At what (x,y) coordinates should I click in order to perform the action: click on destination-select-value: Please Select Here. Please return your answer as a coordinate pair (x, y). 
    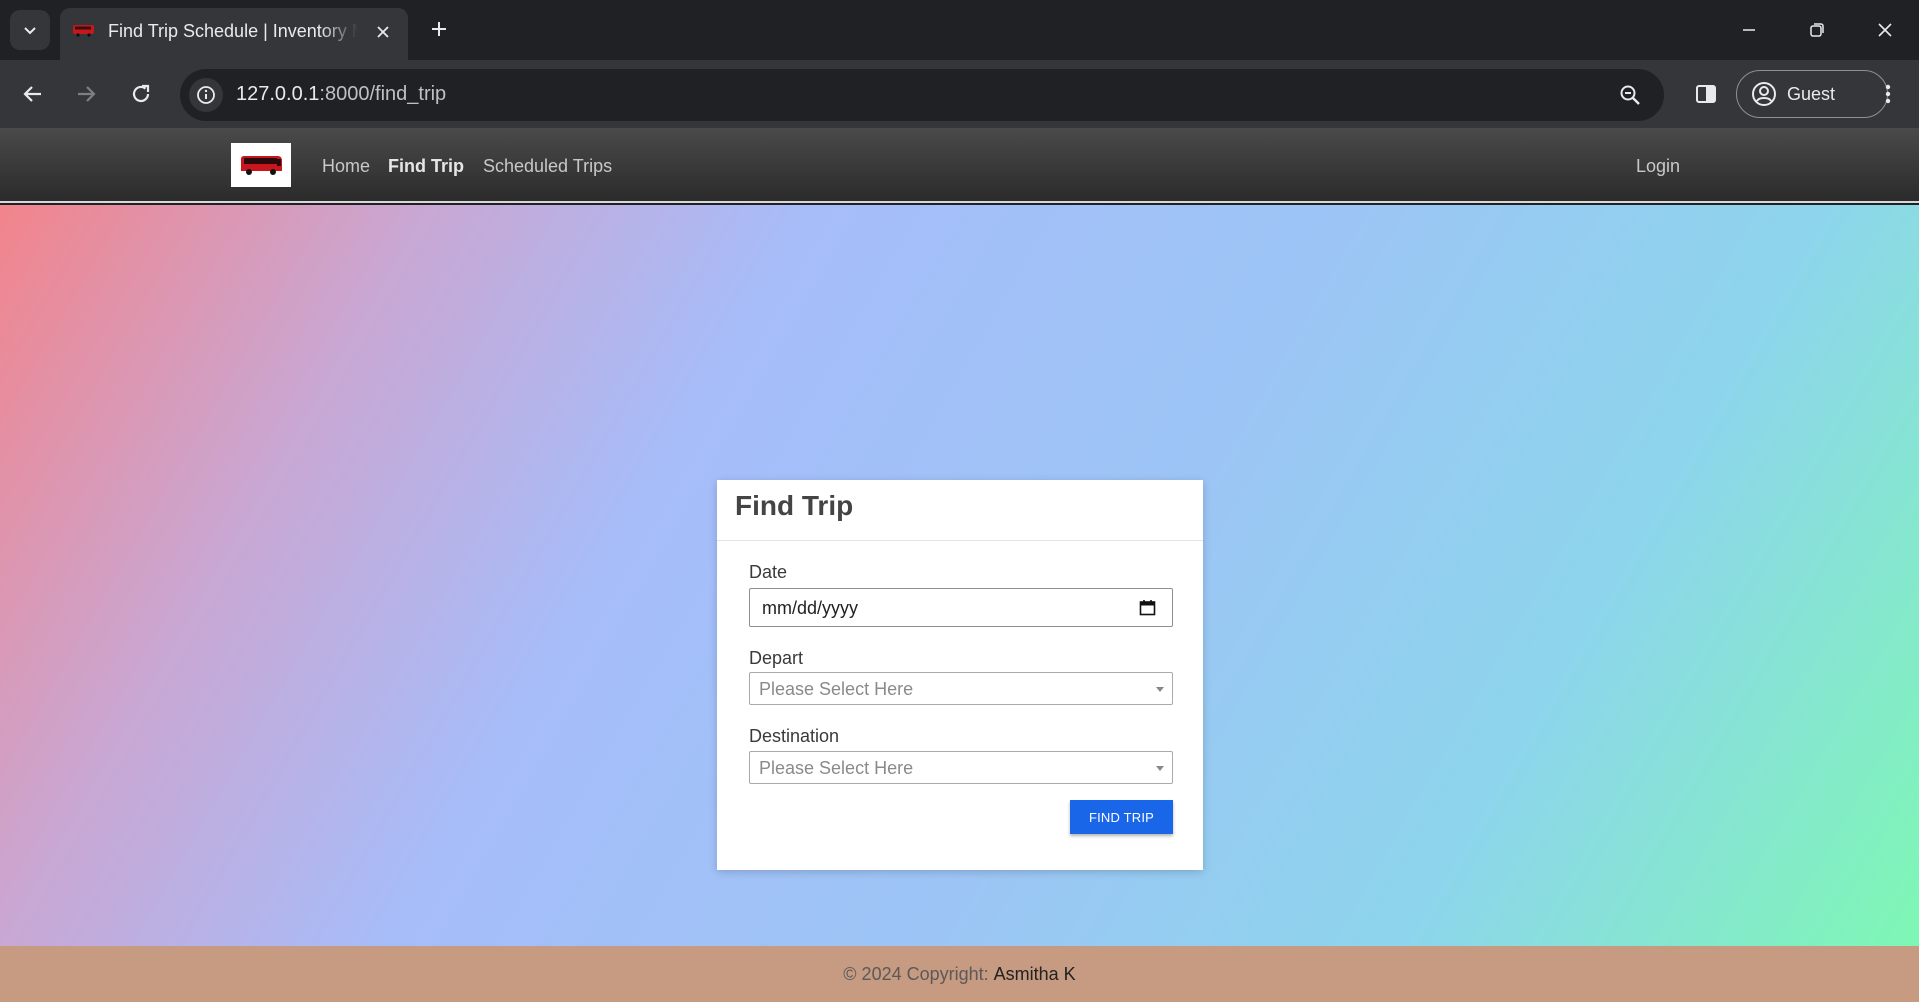
    Looking at the image, I should click on (836, 768).